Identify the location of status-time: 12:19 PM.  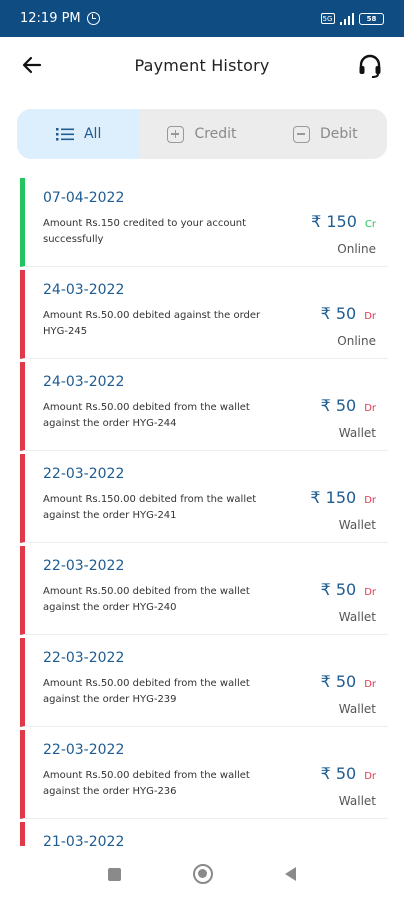
(50, 18).